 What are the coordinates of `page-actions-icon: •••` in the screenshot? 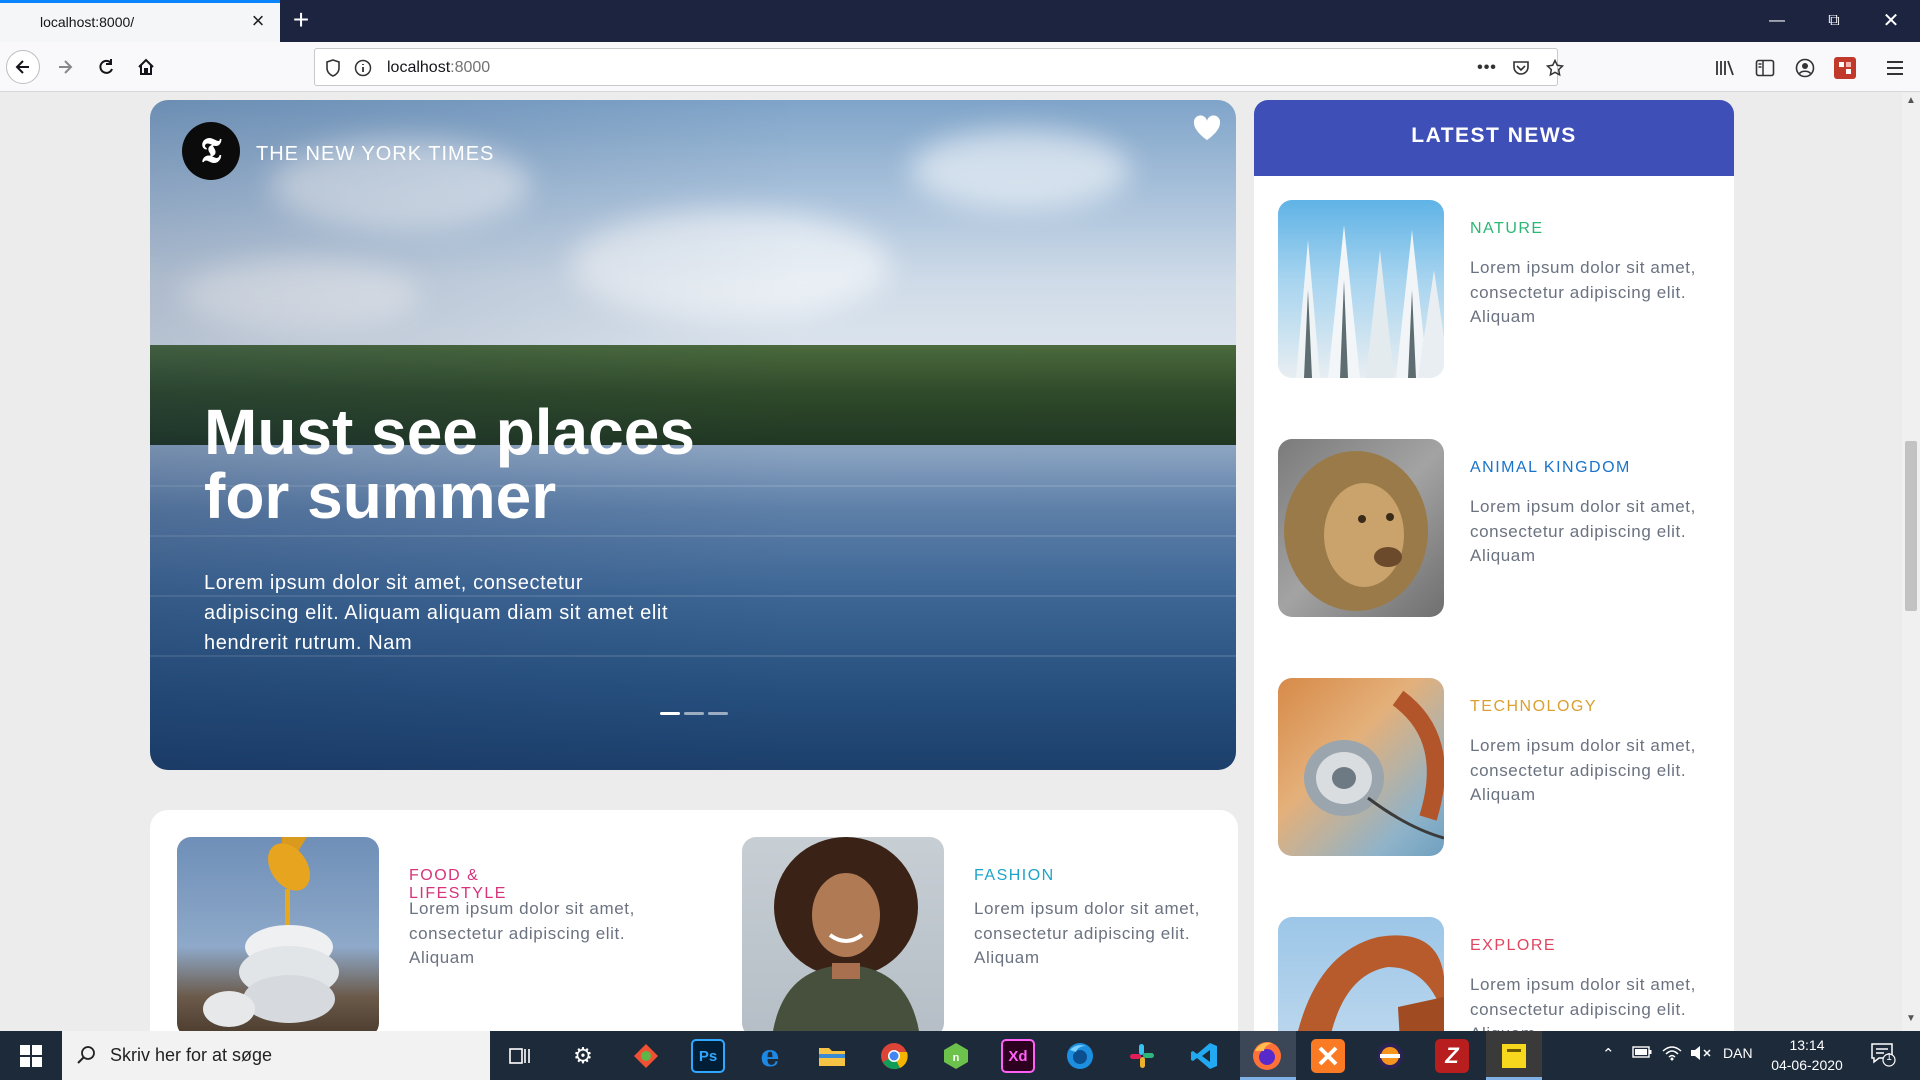 It's located at (1487, 68).